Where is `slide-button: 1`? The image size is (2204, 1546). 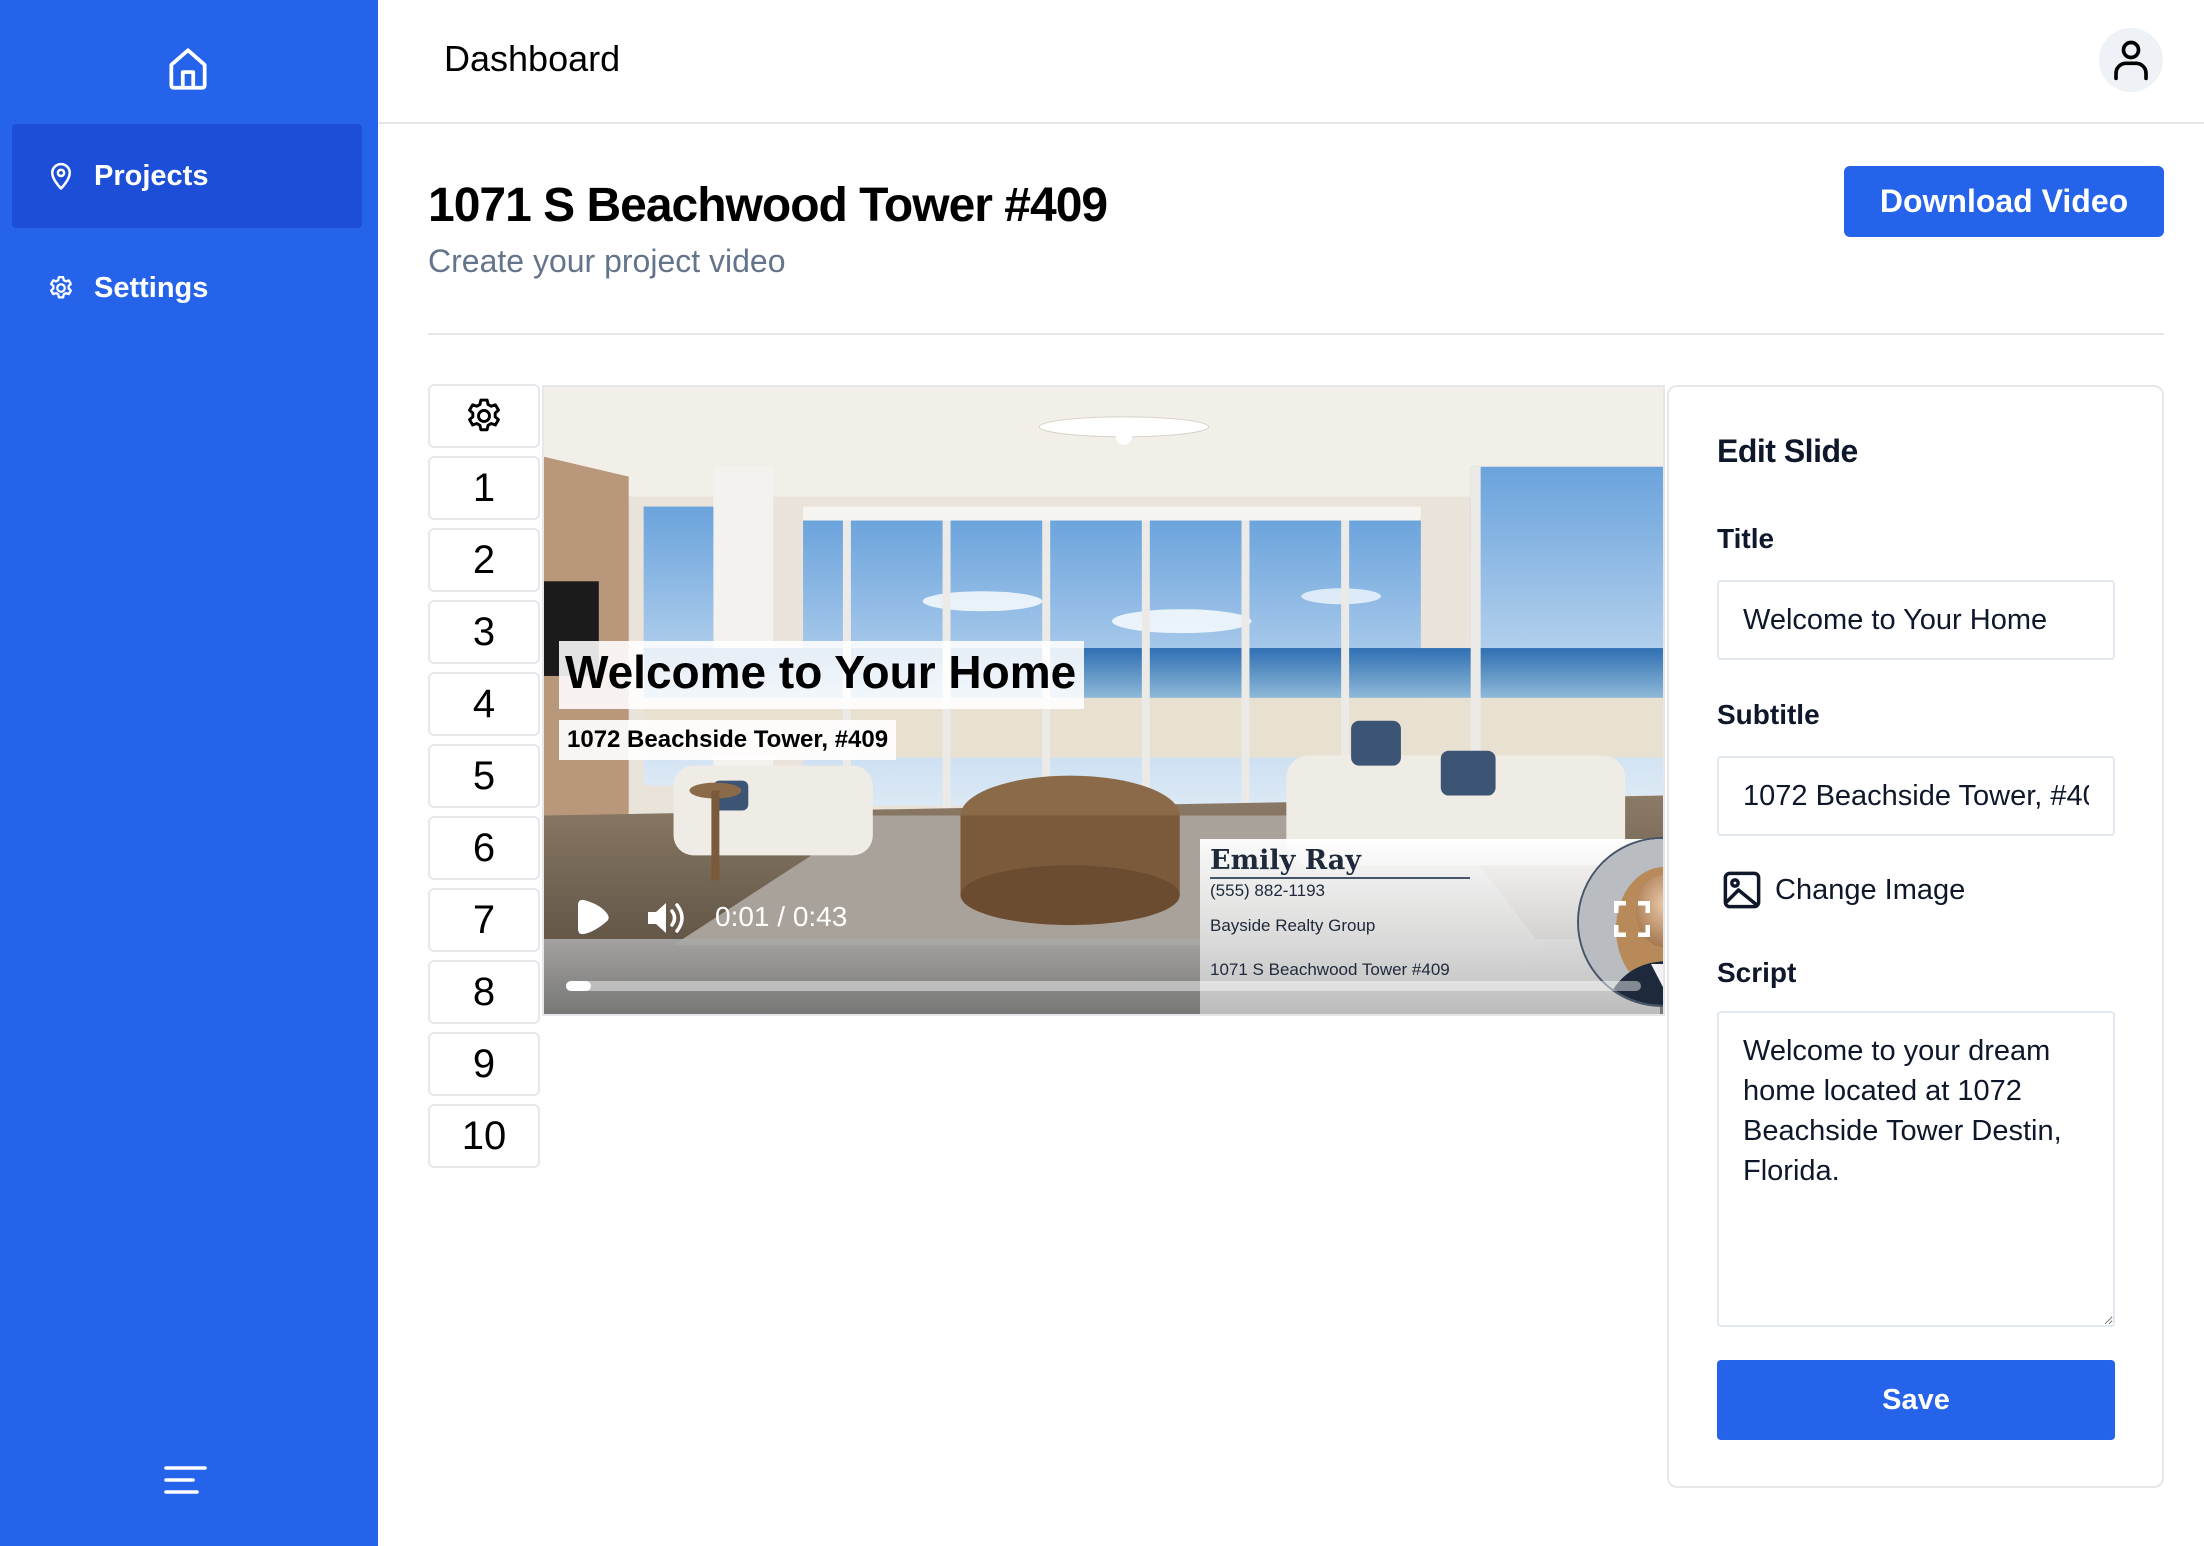
slide-button: 1 is located at coordinates (484, 488).